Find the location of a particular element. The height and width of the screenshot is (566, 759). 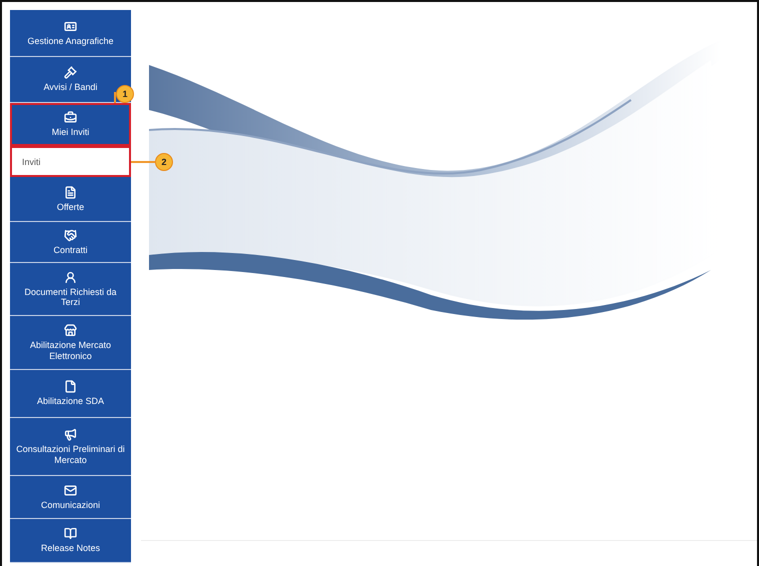

sidebar-item: Gestione Anagrafiche is located at coordinates (70, 33).